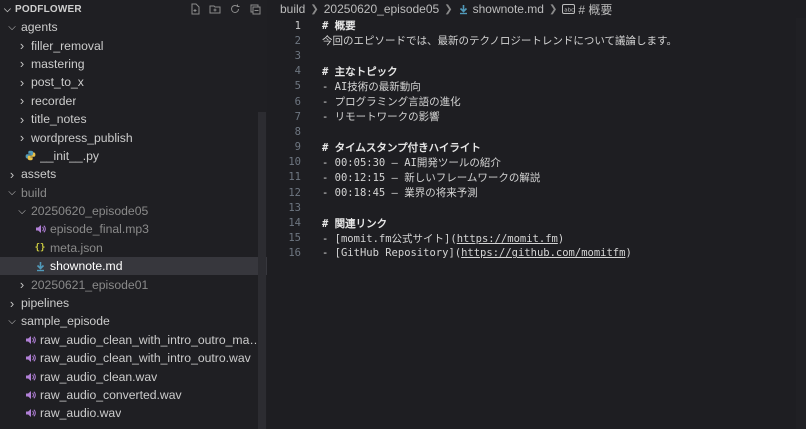  What do you see at coordinates (133, 101) in the screenshot?
I see `tree-folder: › recorder` at bounding box center [133, 101].